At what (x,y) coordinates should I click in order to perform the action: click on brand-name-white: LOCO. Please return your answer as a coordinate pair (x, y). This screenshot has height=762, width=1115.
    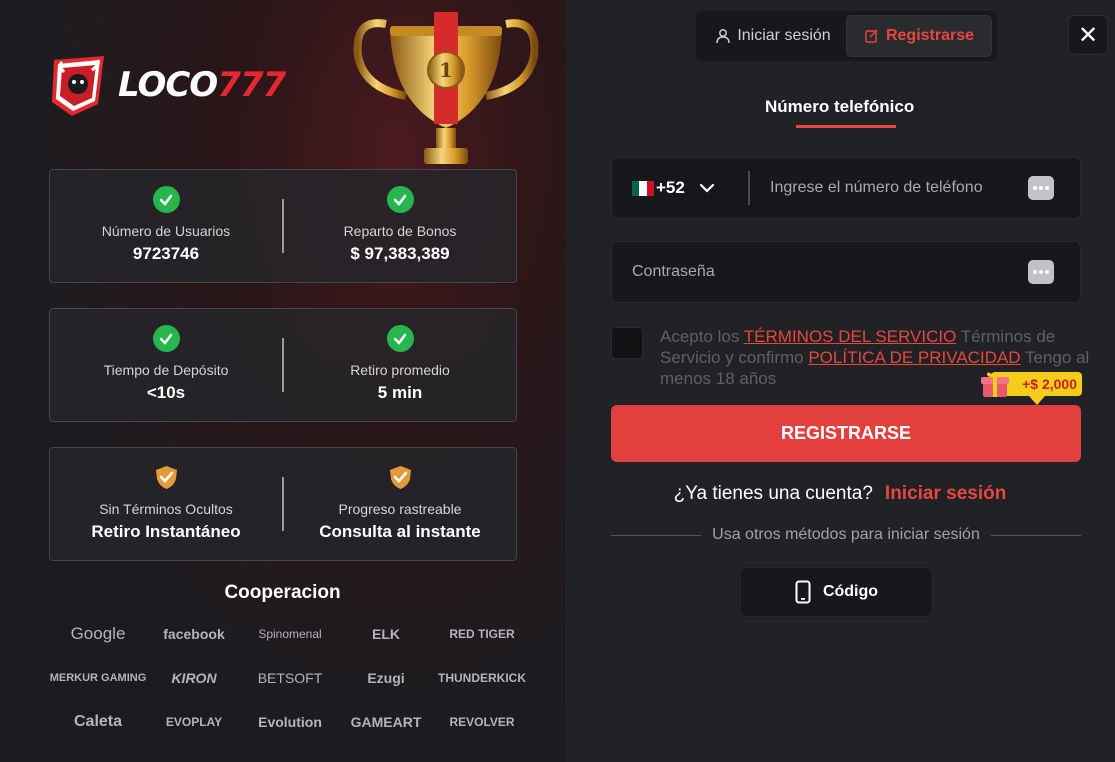
    Looking at the image, I should click on (168, 85).